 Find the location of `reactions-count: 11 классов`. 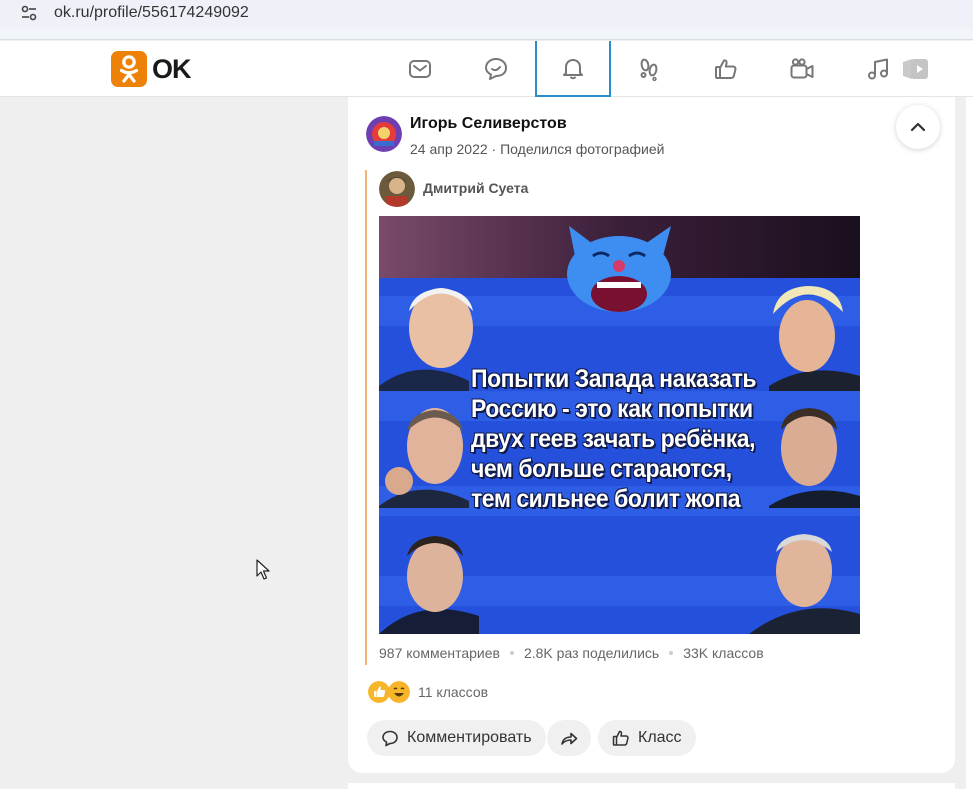

reactions-count: 11 классов is located at coordinates (453, 692).